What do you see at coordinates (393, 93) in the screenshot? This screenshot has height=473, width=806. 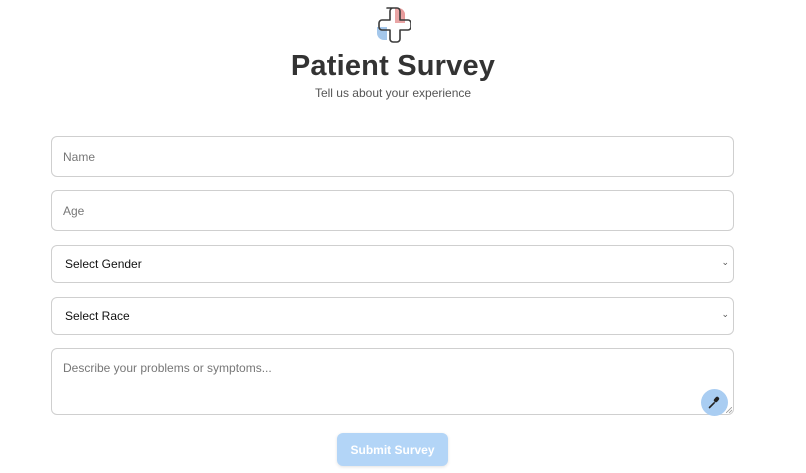 I see `page-subtitle: Tell us about your experience` at bounding box center [393, 93].